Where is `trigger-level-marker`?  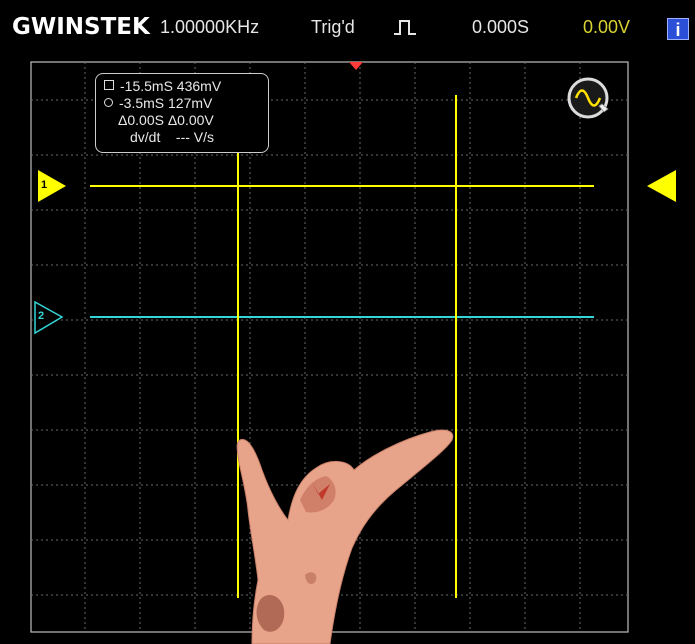 trigger-level-marker is located at coordinates (661, 186).